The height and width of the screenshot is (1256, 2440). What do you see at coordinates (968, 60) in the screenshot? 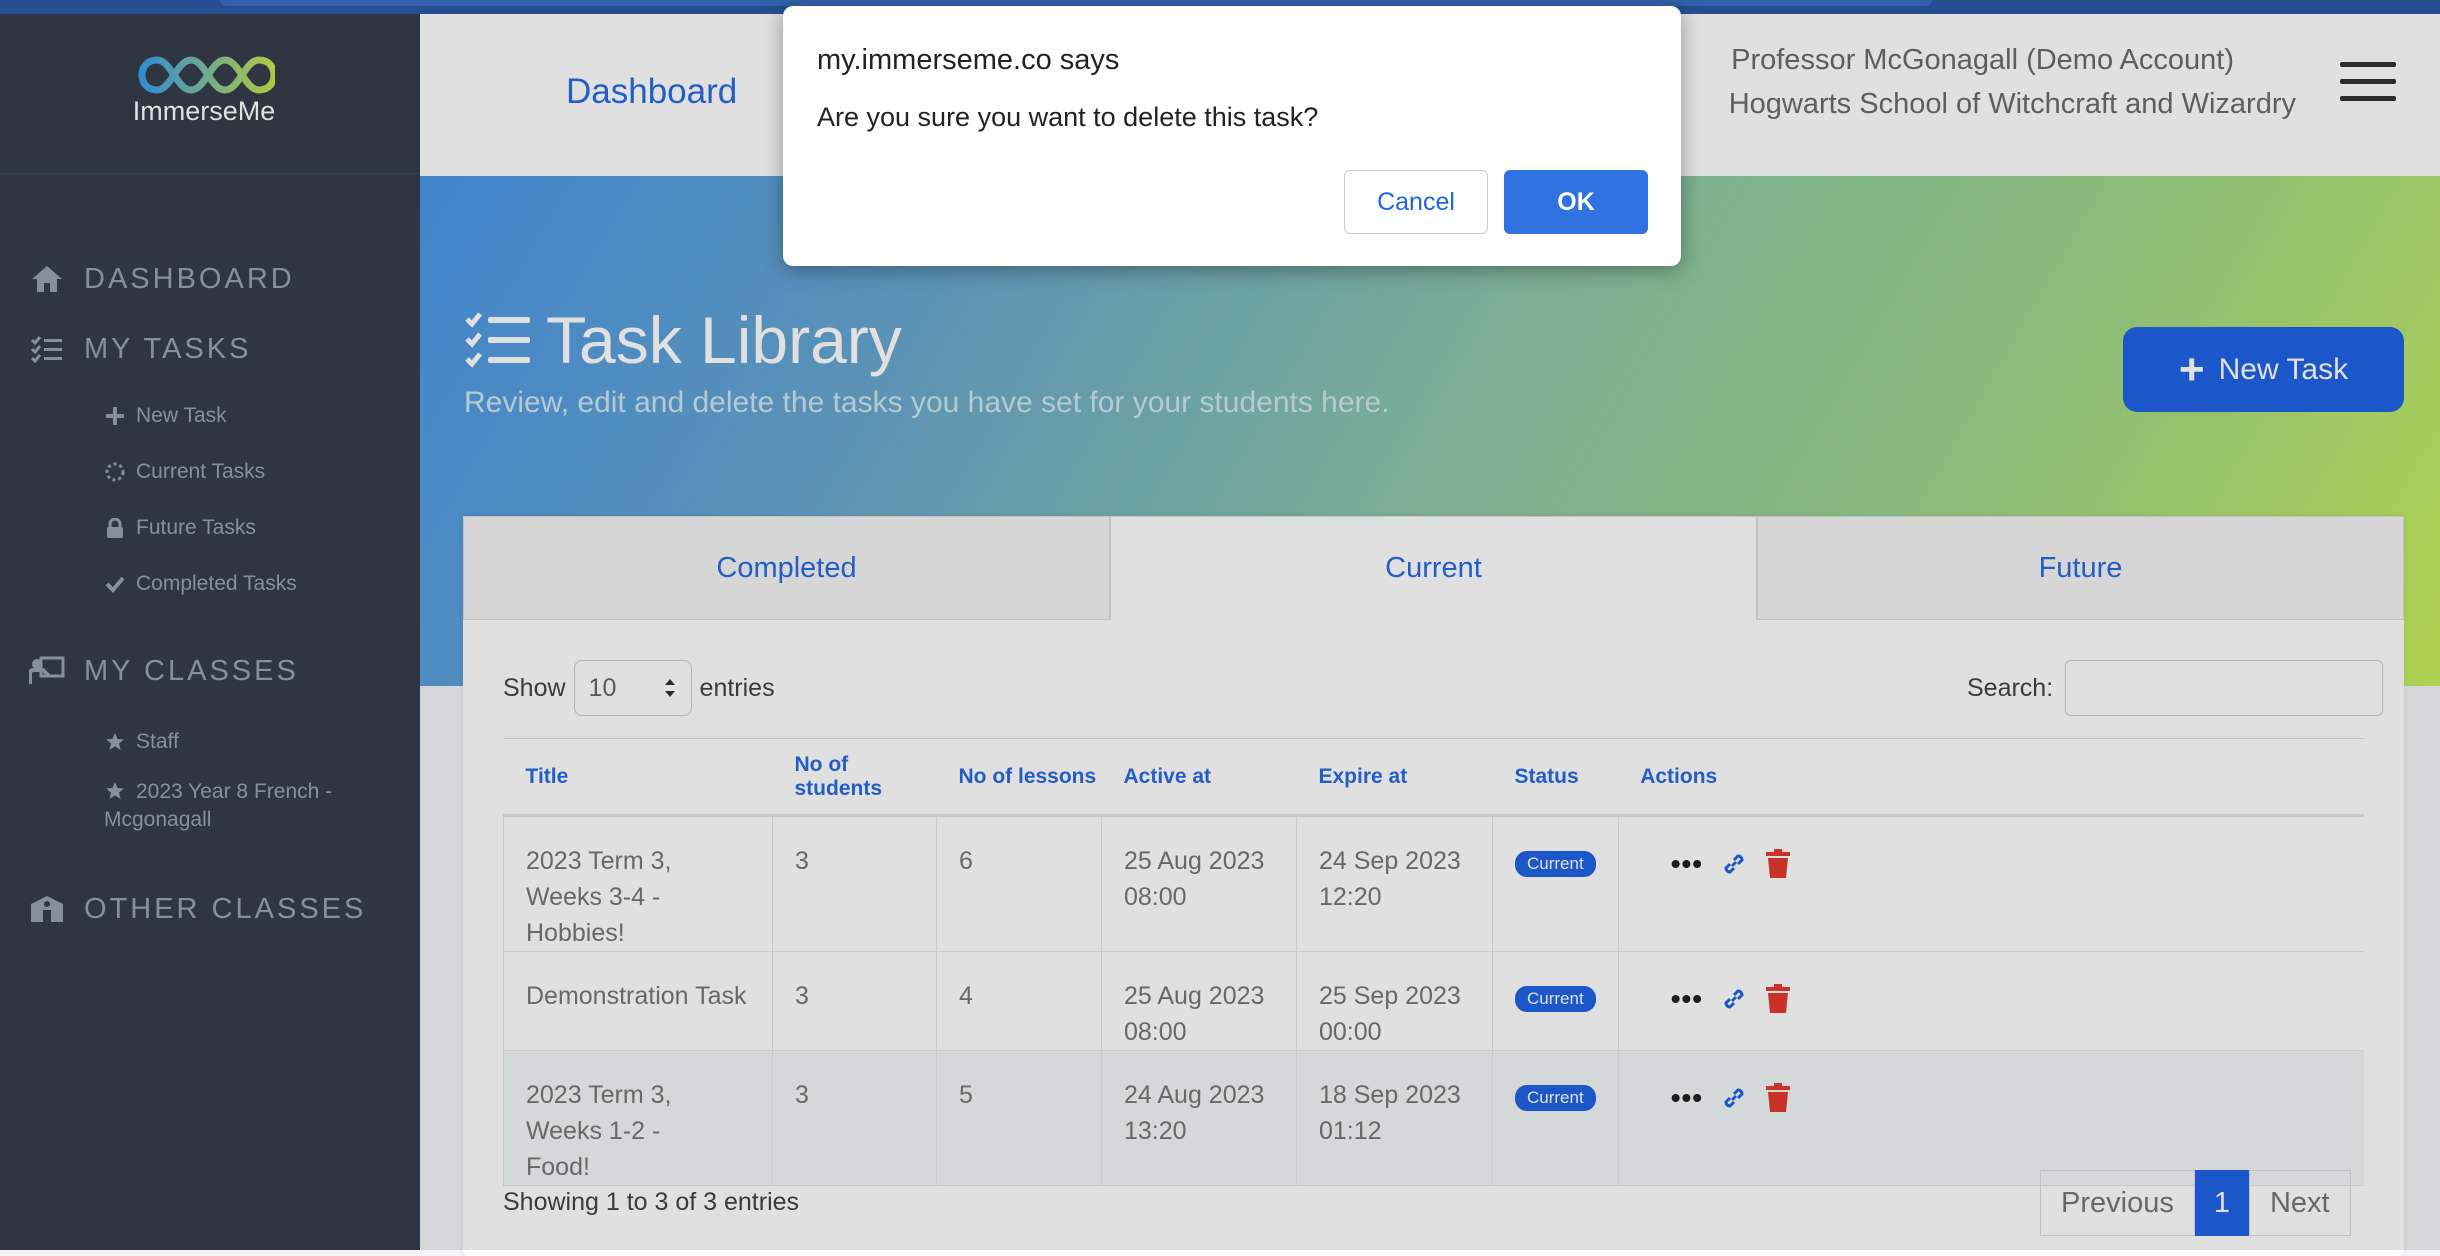
I see `dialog-title: my.immerseme.co says` at bounding box center [968, 60].